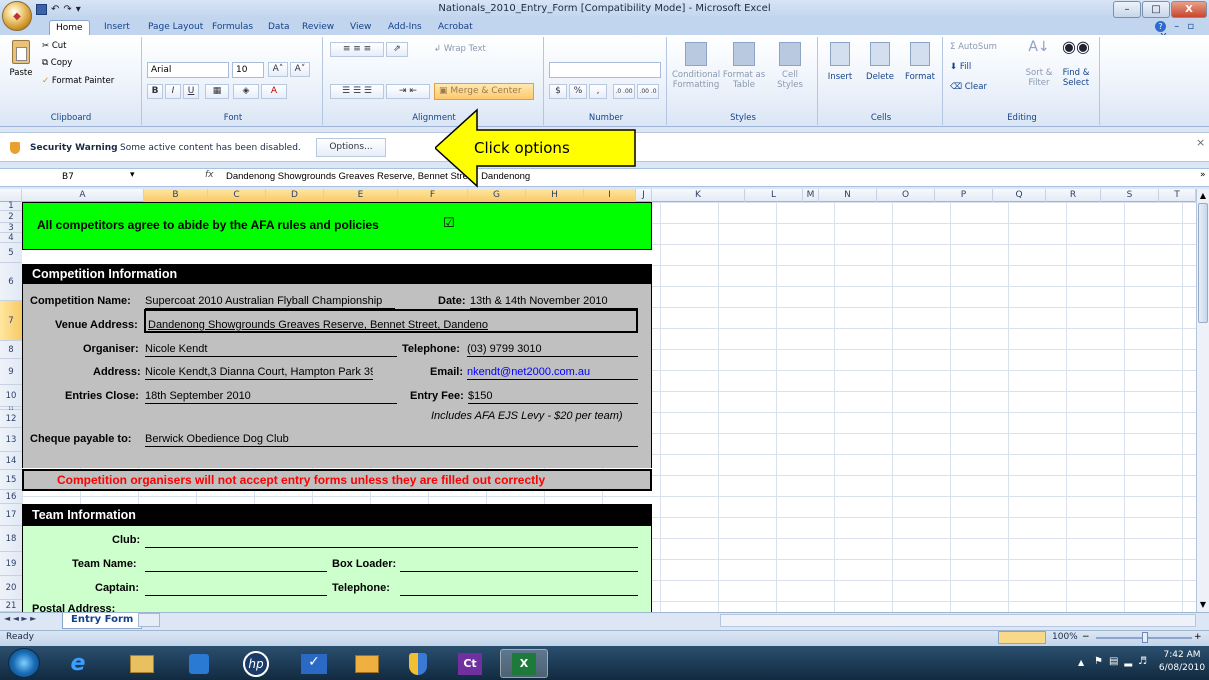 This screenshot has width=1209, height=680. Describe the element at coordinates (624, 91) in the screenshot. I see `increase-decimal-button: .0 .00` at that location.